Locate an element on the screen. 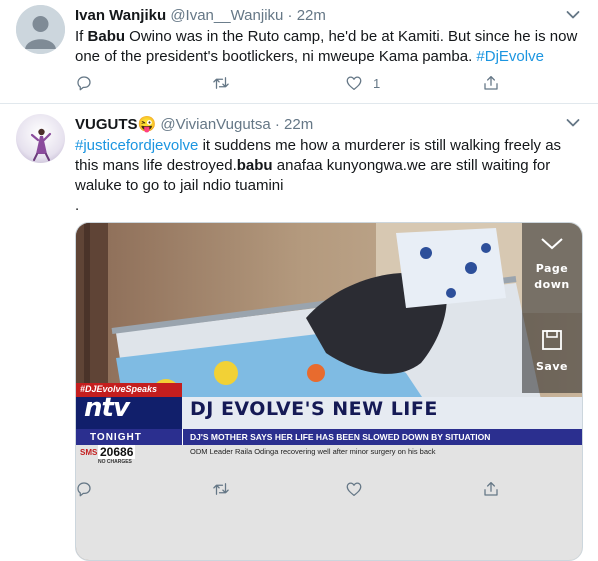 The width and height of the screenshot is (598, 561). author-handle: @Ivan__Wanjiku is located at coordinates (226, 15).